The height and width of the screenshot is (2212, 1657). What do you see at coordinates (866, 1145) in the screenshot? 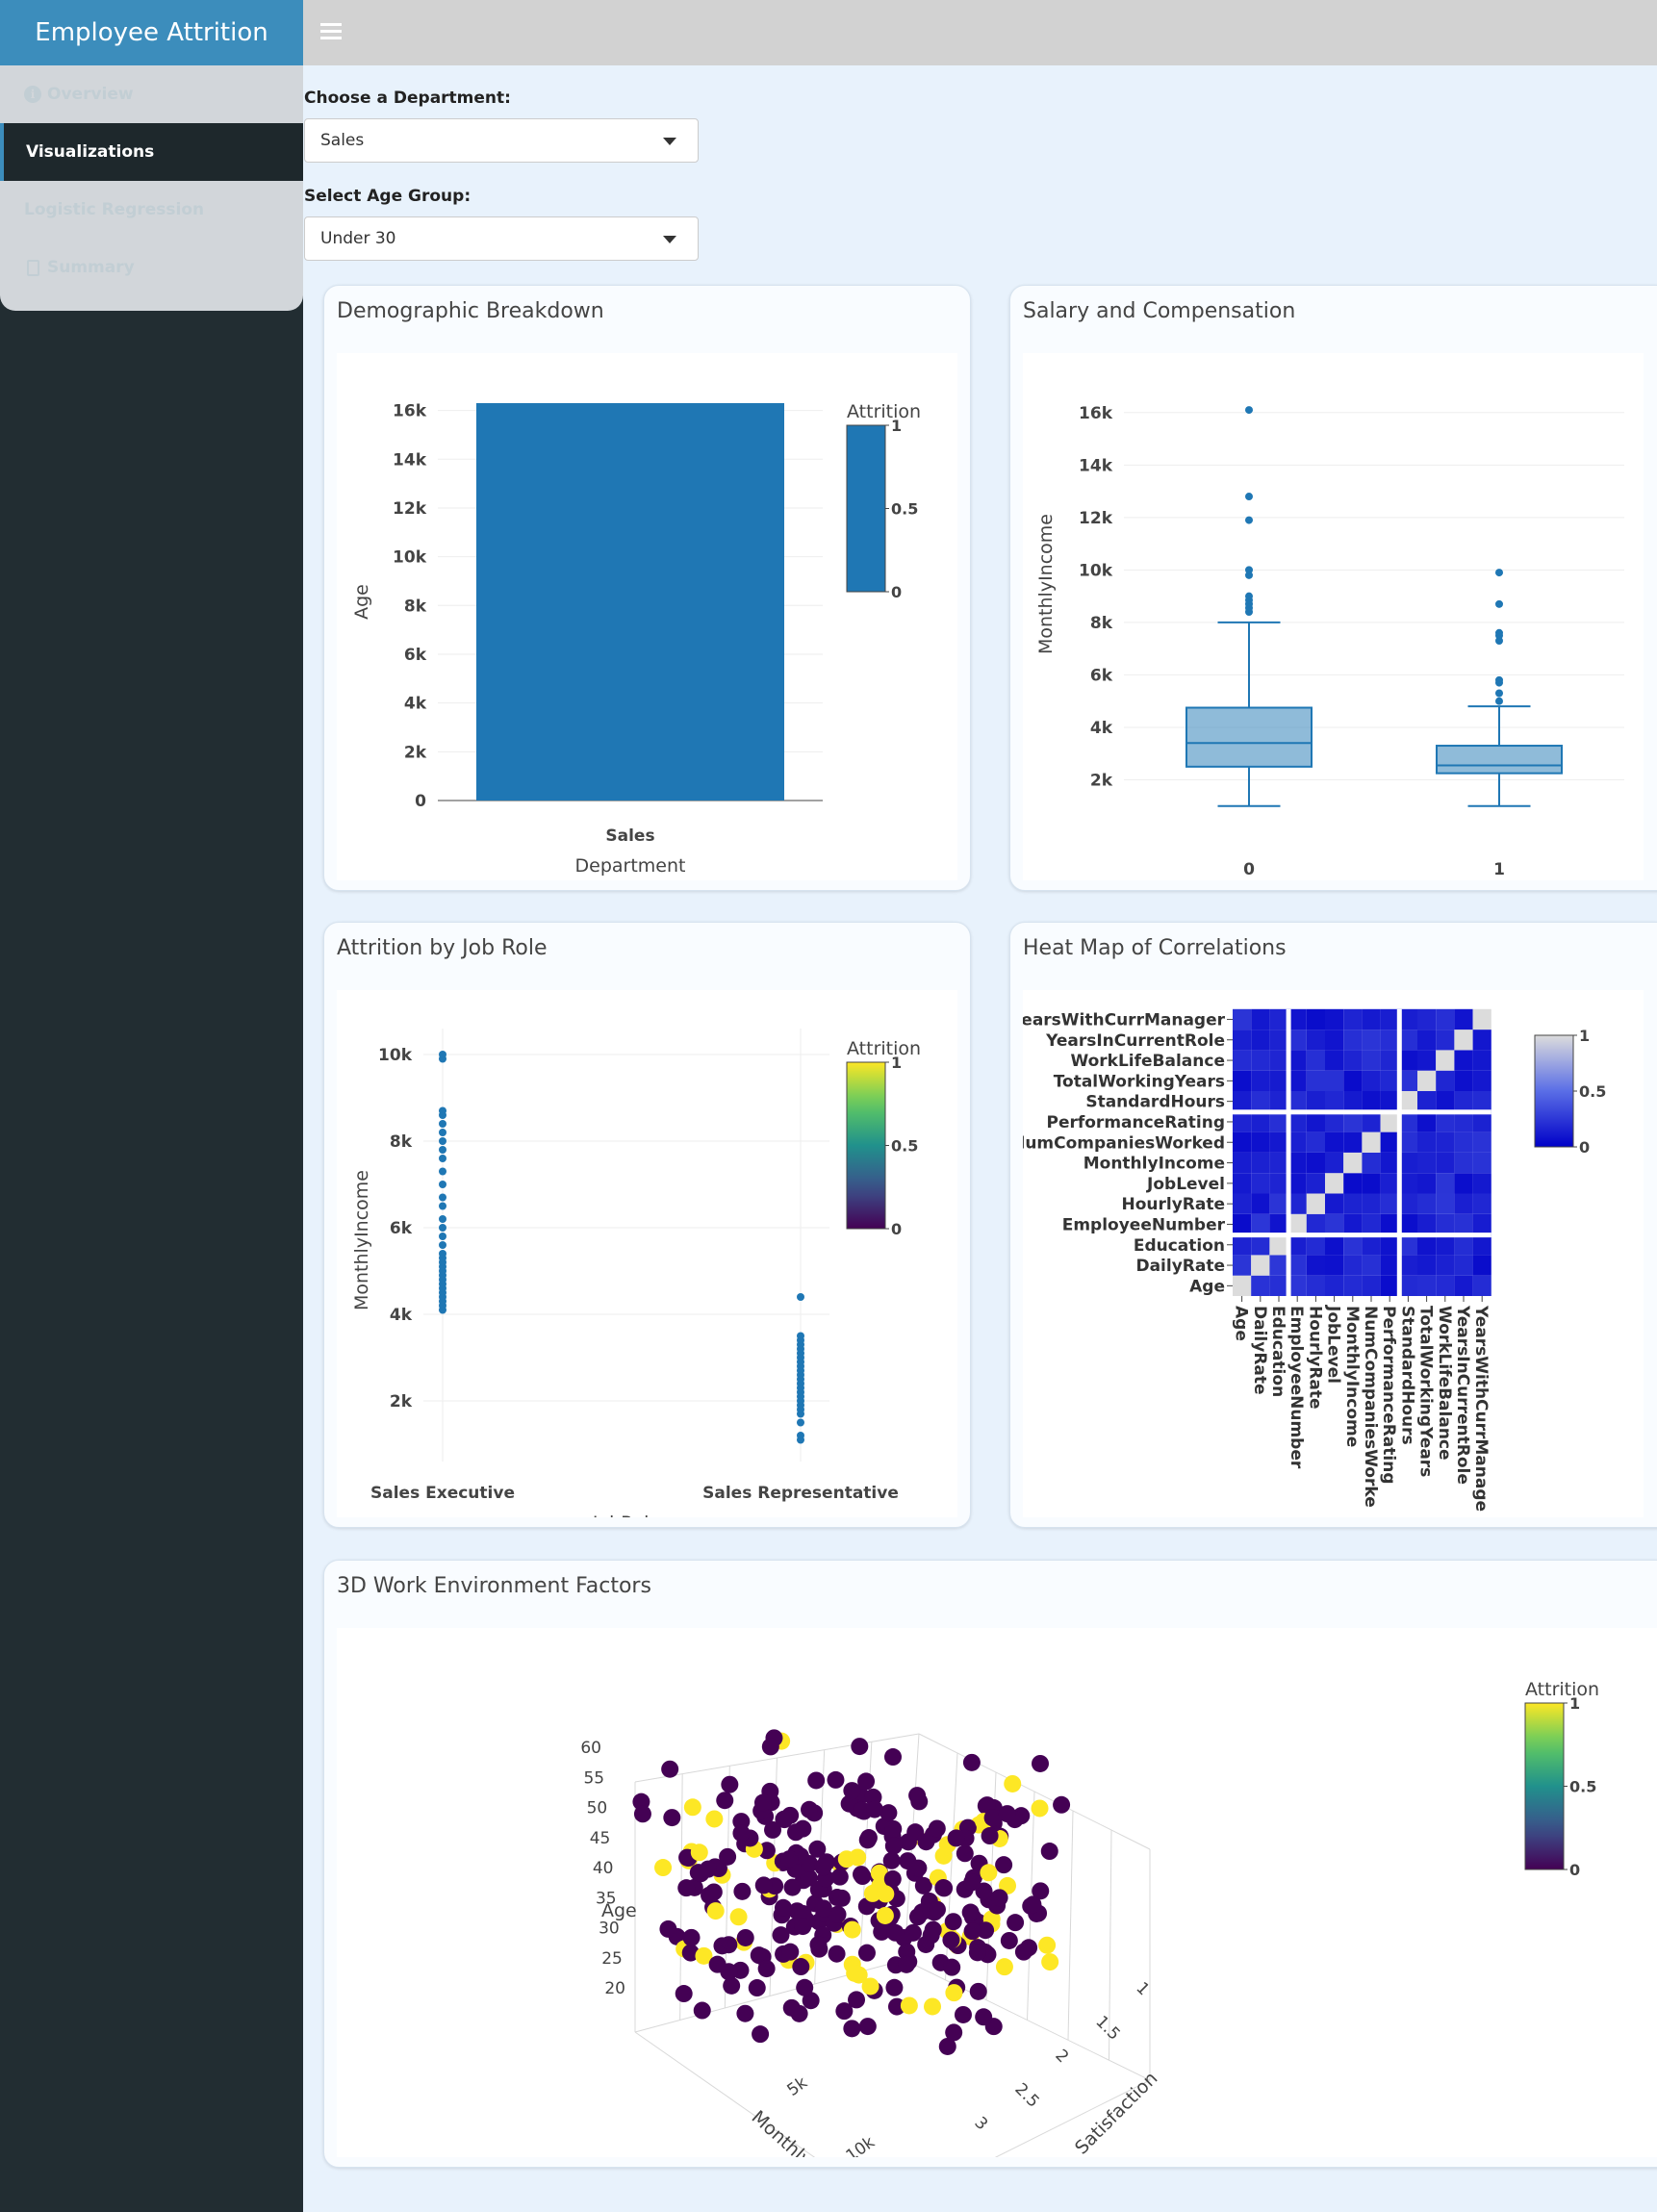
I see `attrition-legend-bar` at bounding box center [866, 1145].